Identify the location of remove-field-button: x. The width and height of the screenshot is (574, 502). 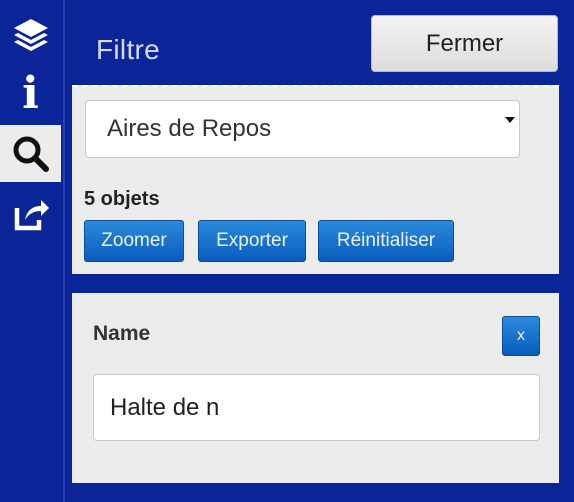
(521, 336).